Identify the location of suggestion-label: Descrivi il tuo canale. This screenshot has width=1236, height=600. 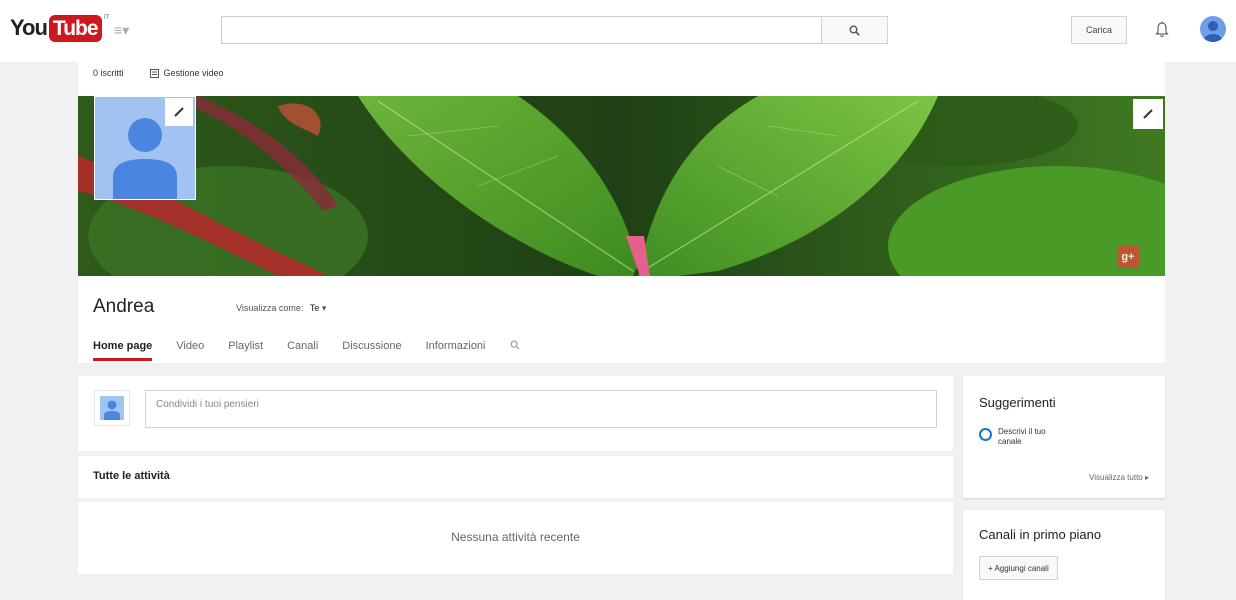
(1022, 436).